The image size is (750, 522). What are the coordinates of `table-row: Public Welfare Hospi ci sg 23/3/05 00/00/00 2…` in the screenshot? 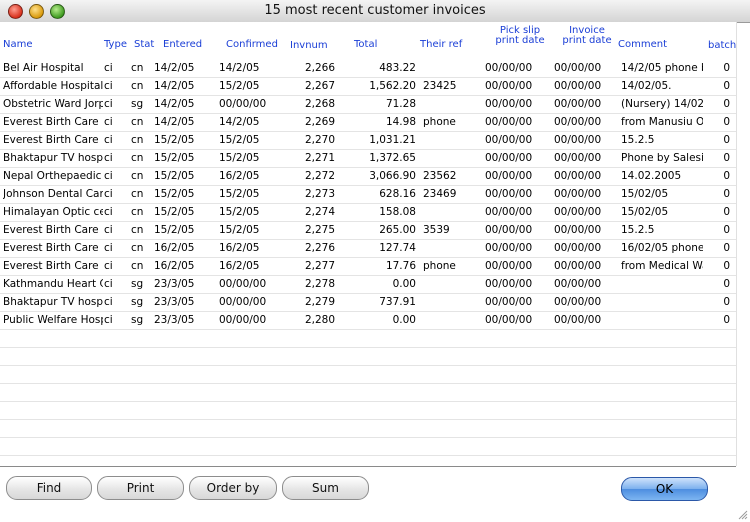 It's located at (368, 320).